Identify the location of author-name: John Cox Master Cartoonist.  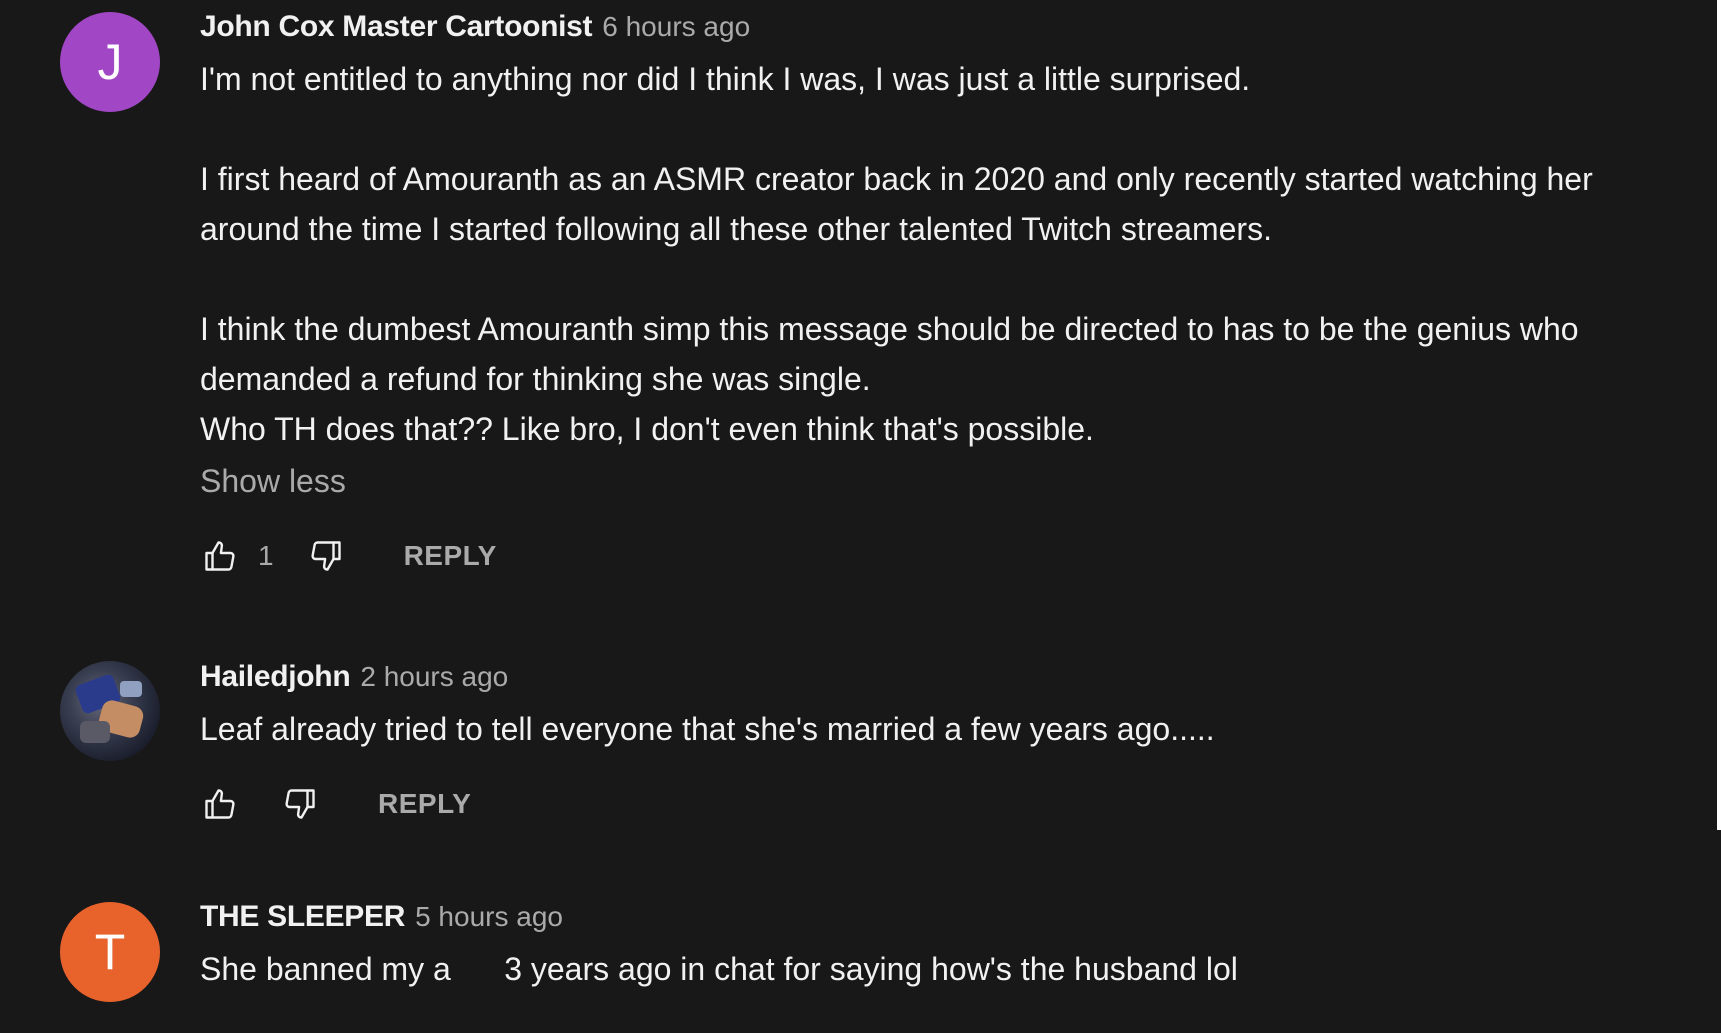
(396, 27).